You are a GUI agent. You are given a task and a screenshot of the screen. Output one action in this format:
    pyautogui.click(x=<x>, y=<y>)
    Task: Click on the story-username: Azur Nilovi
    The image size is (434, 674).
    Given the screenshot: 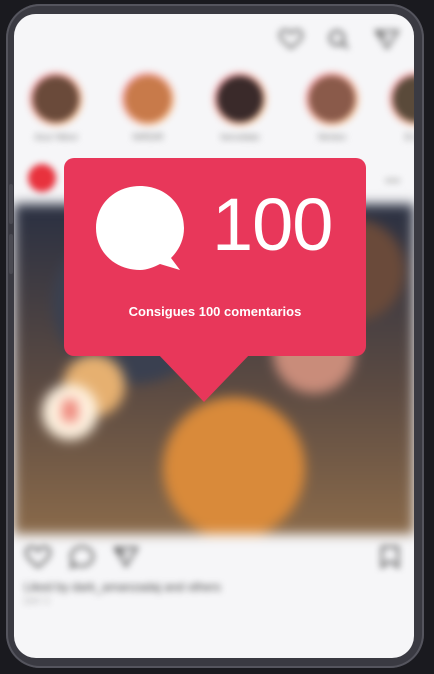 What is the action you would take?
    pyautogui.click(x=56, y=137)
    